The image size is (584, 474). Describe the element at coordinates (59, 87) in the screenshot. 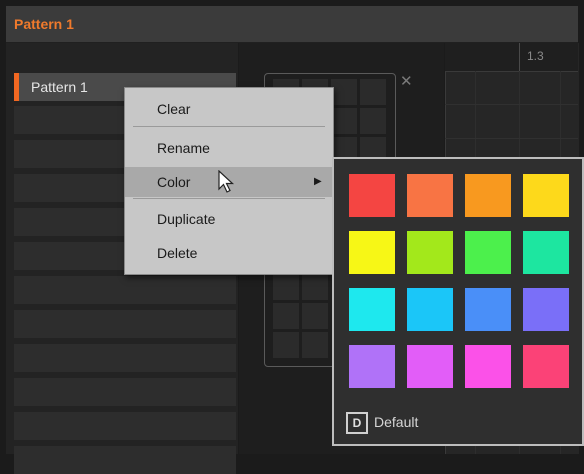

I see `pattern-slot-label: Pattern 1` at that location.